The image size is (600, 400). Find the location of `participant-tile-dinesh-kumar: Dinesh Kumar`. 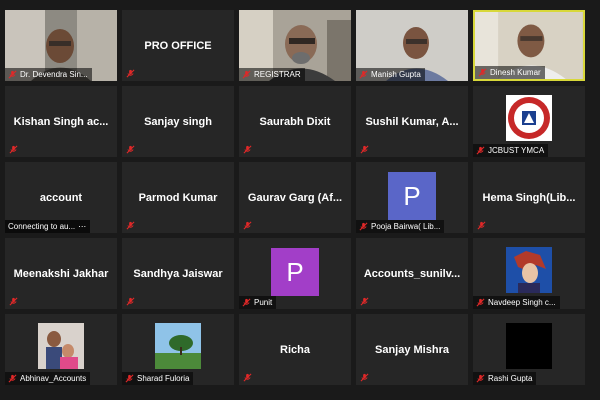

participant-tile-dinesh-kumar: Dinesh Kumar is located at coordinates (529, 45).